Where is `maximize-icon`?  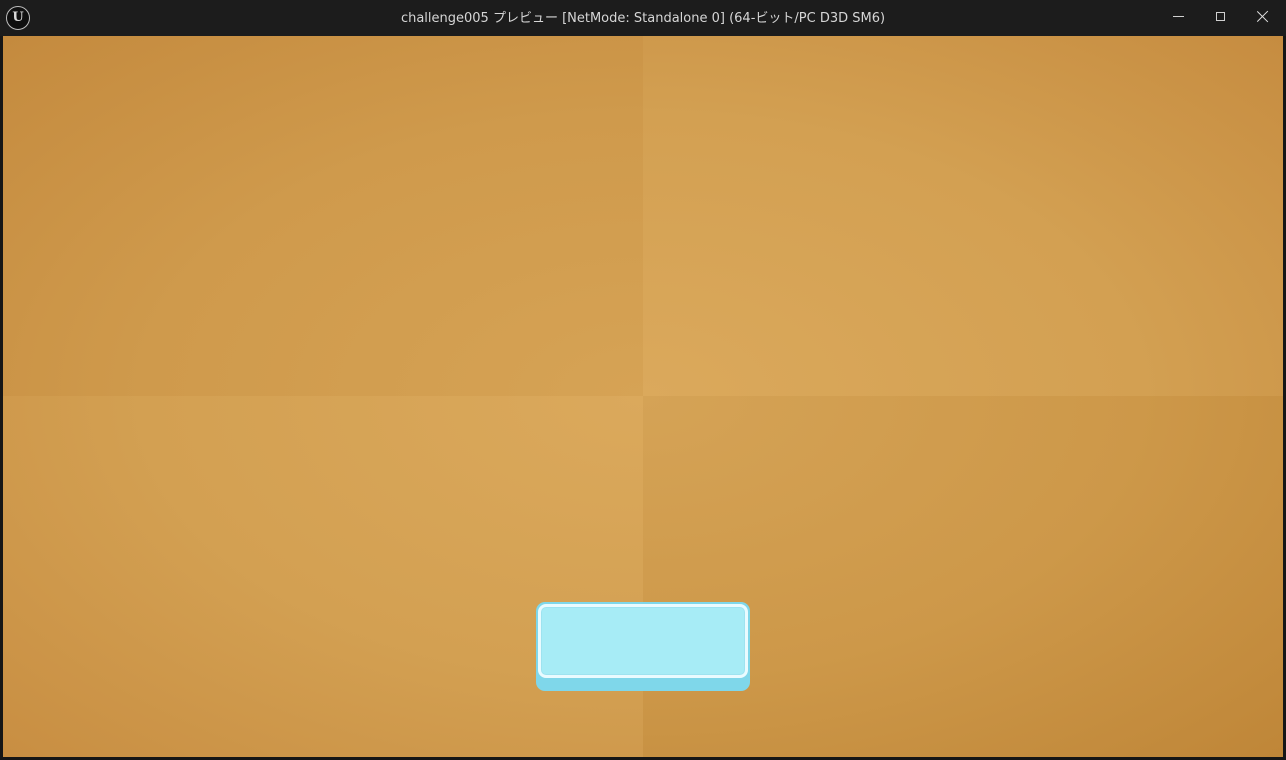 maximize-icon is located at coordinates (1220, 16).